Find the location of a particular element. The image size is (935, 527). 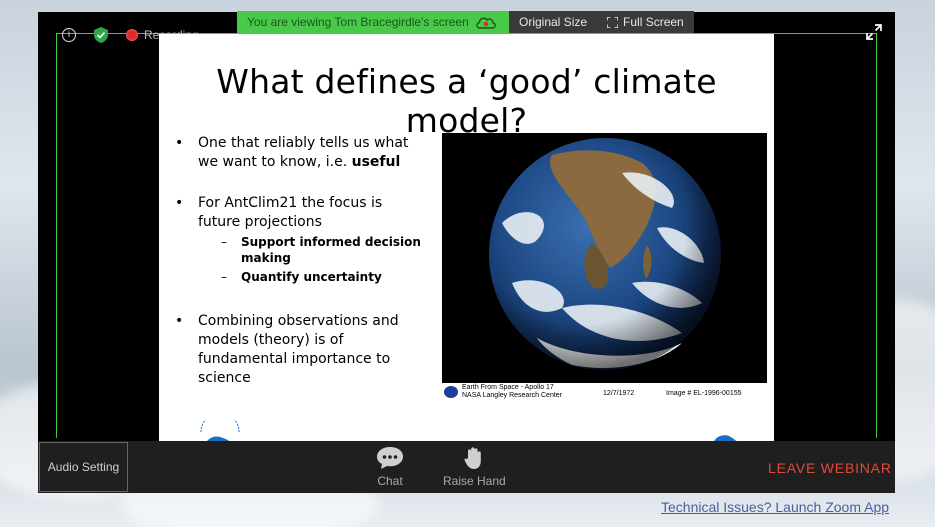

launch-zoom-app-link: Technical Issues? Launch Zoom App is located at coordinates (775, 507).